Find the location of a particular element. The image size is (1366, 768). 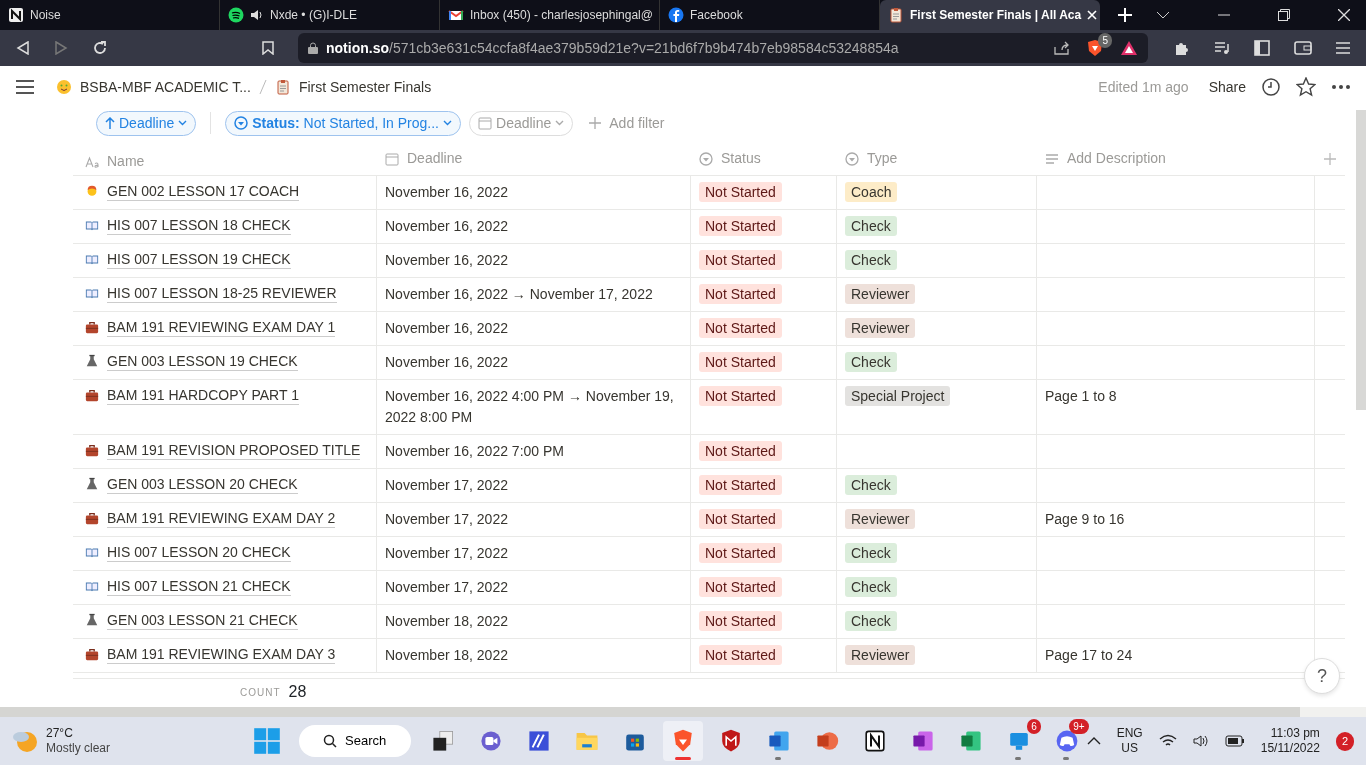

row-title-link: BAM 191 REVISION PROPOSED TITLE is located at coordinates (234, 450).